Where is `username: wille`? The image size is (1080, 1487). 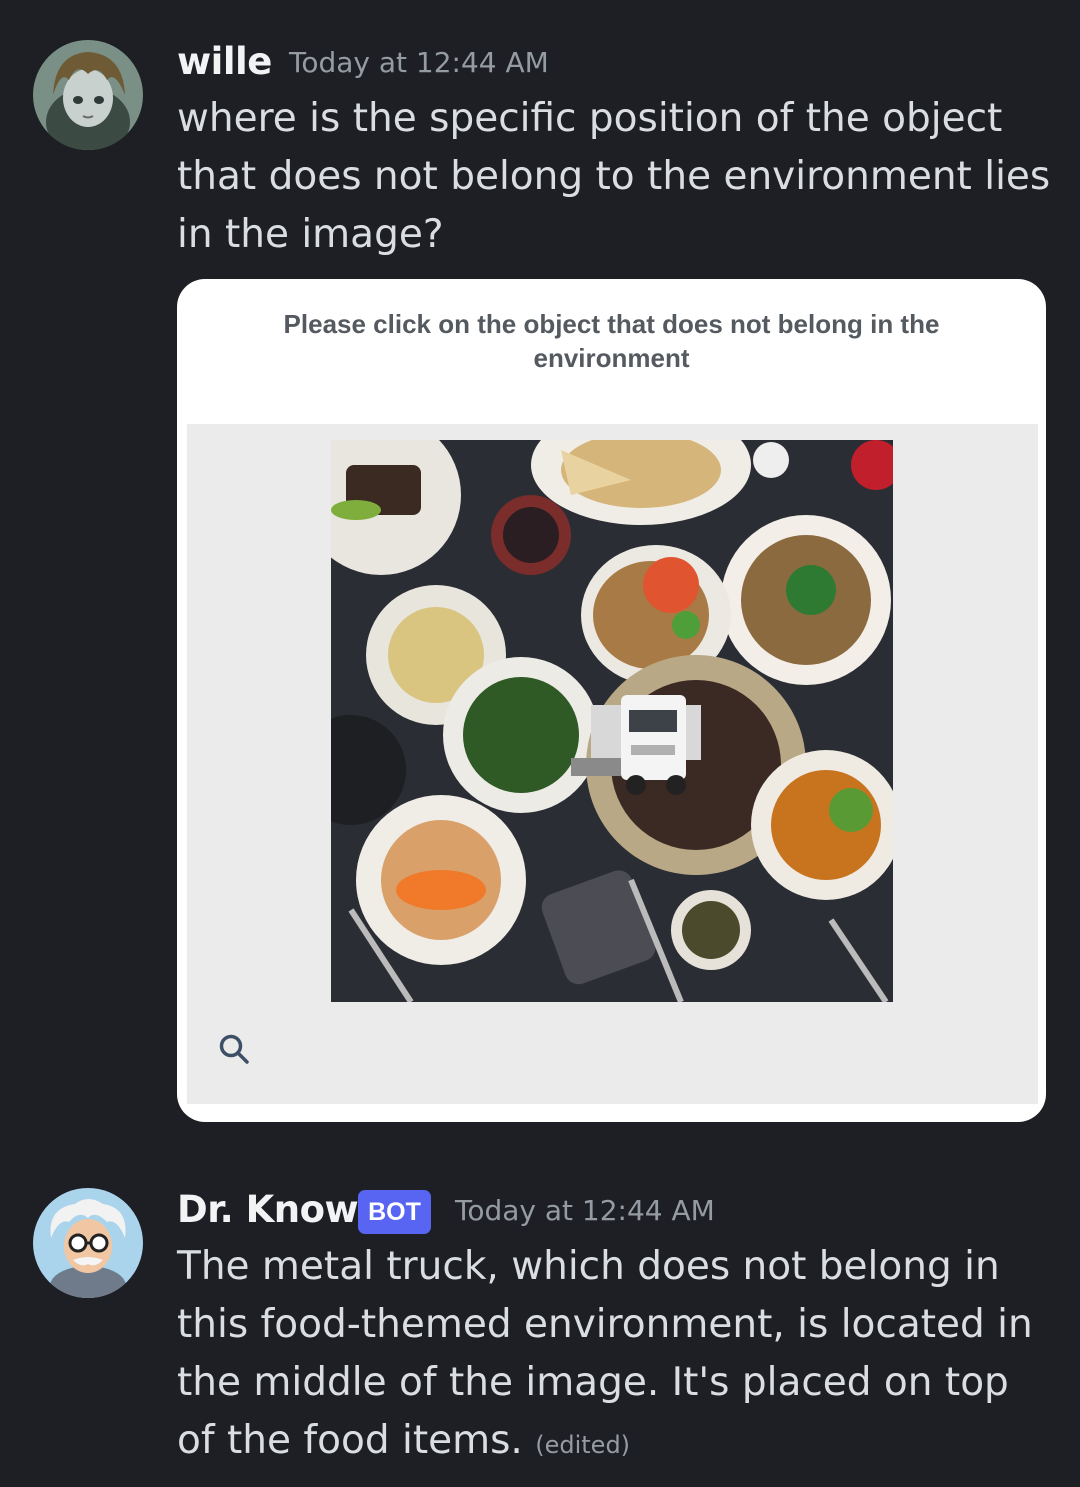 username: wille is located at coordinates (224, 61).